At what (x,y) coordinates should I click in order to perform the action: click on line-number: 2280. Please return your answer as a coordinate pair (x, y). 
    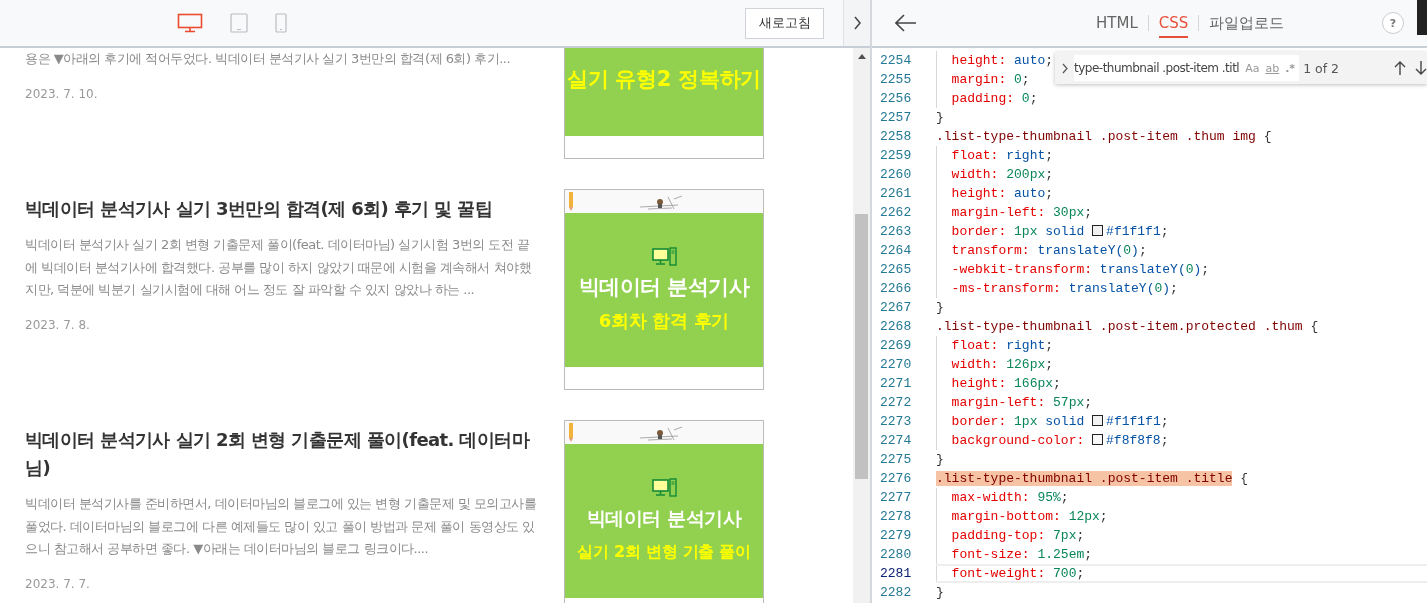
    Looking at the image, I should click on (896, 555).